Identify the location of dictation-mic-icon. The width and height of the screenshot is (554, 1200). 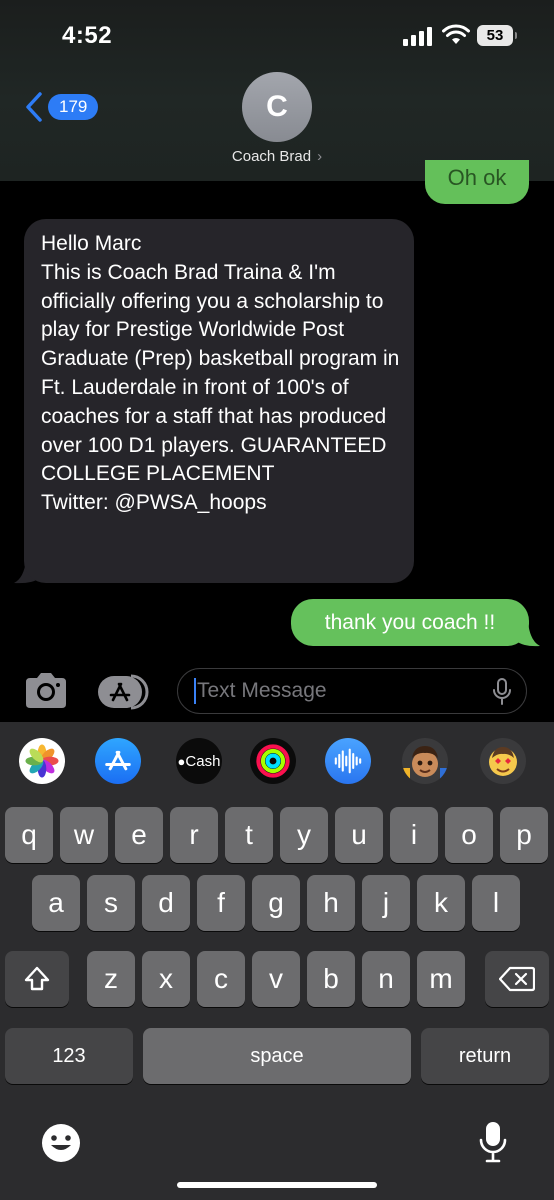
(502, 692).